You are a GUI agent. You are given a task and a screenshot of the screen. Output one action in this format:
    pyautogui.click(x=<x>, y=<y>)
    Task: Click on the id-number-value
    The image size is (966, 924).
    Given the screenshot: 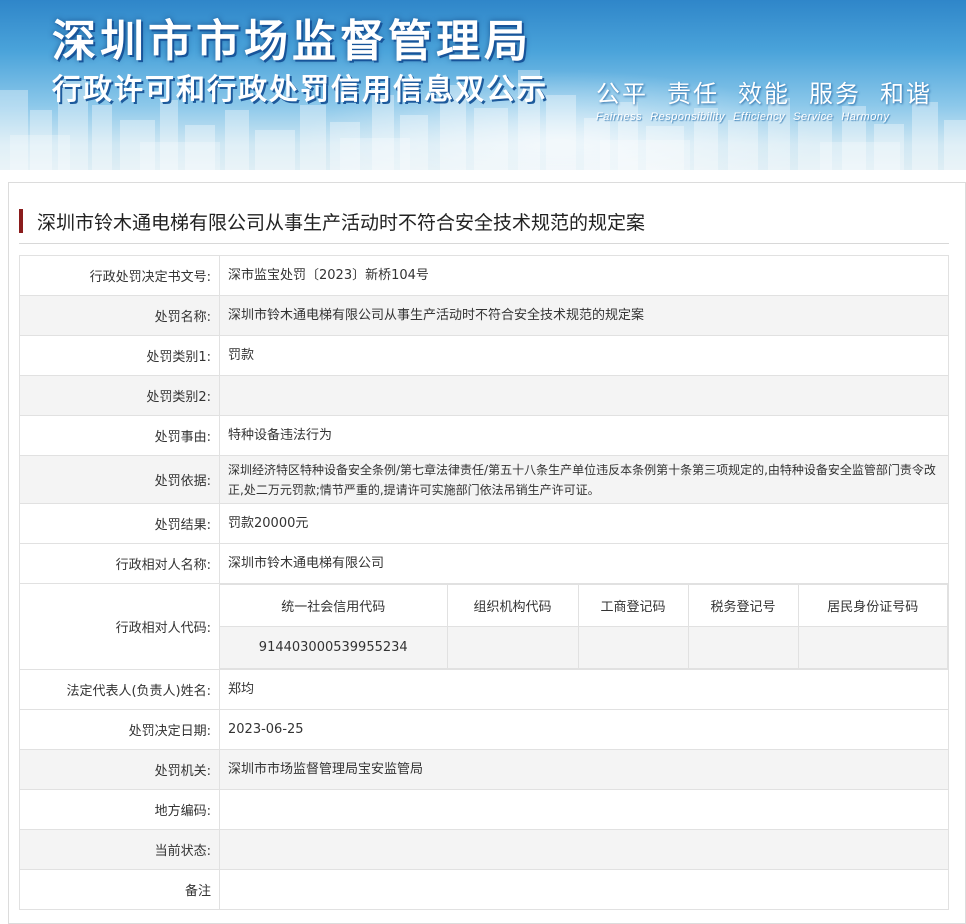 What is the action you would take?
    pyautogui.click(x=872, y=647)
    